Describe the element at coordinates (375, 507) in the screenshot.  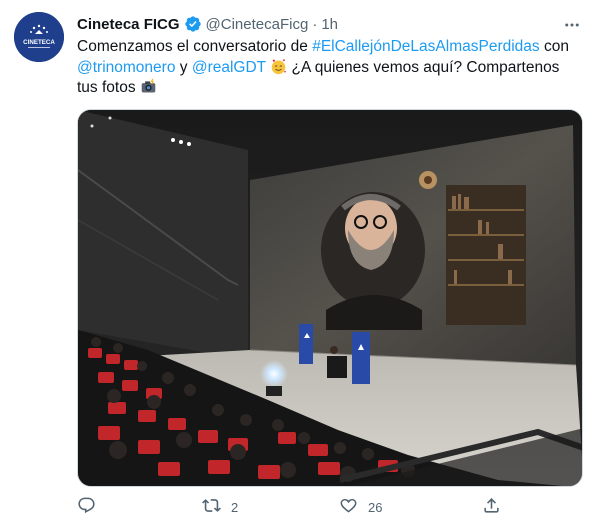
I see `like-count: 26` at that location.